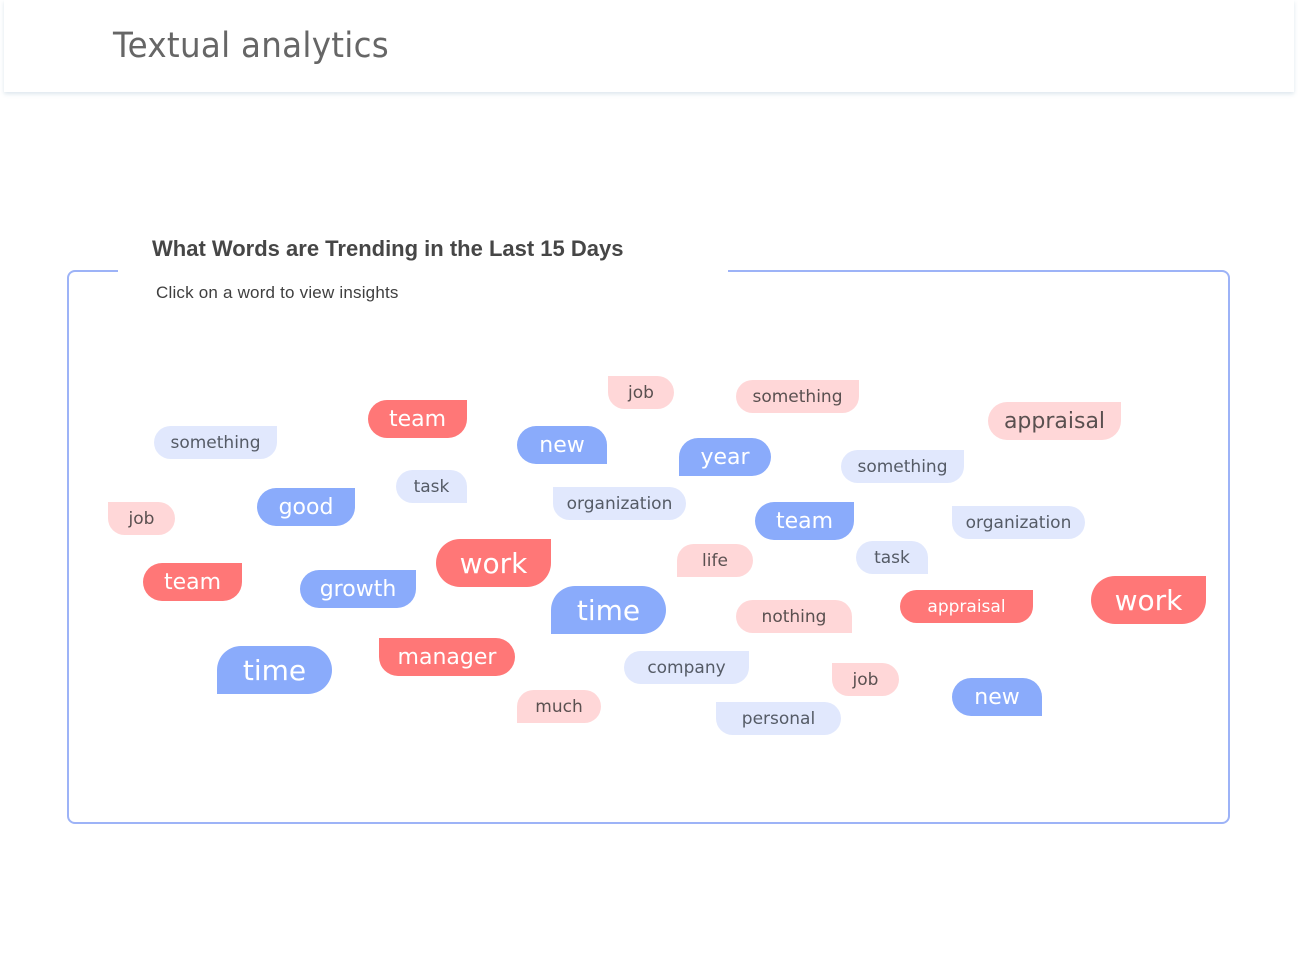 Image resolution: width=1298 pixels, height=971 pixels. What do you see at coordinates (686, 667) in the screenshot?
I see `word-bubble-company: company` at bounding box center [686, 667].